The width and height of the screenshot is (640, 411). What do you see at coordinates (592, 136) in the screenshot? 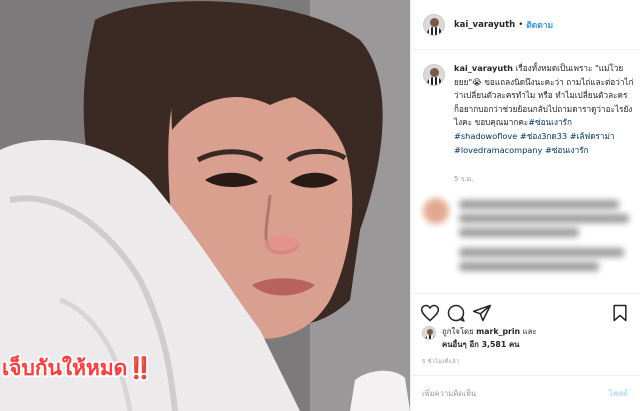
I see `hashtag-link: #เล้ฟดราม่า` at bounding box center [592, 136].